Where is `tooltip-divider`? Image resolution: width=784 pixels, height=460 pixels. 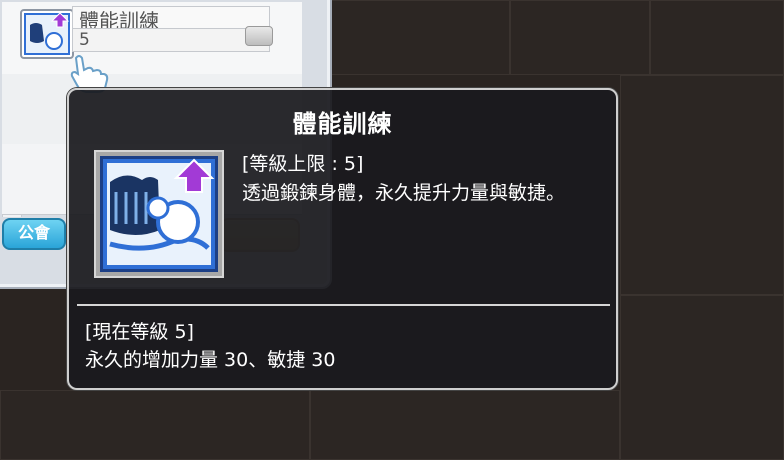
tooltip-divider is located at coordinates (343, 305).